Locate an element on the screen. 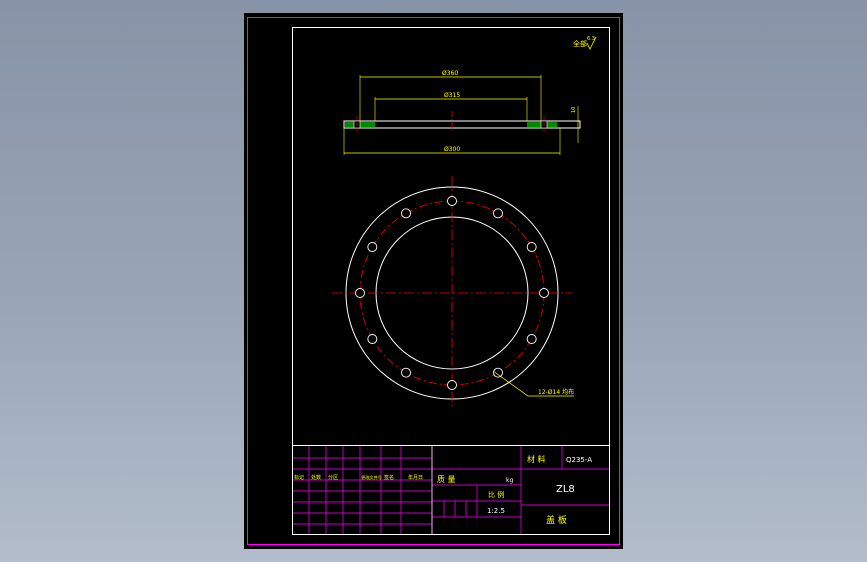  scale-label: 比 例 is located at coordinates (496, 494).